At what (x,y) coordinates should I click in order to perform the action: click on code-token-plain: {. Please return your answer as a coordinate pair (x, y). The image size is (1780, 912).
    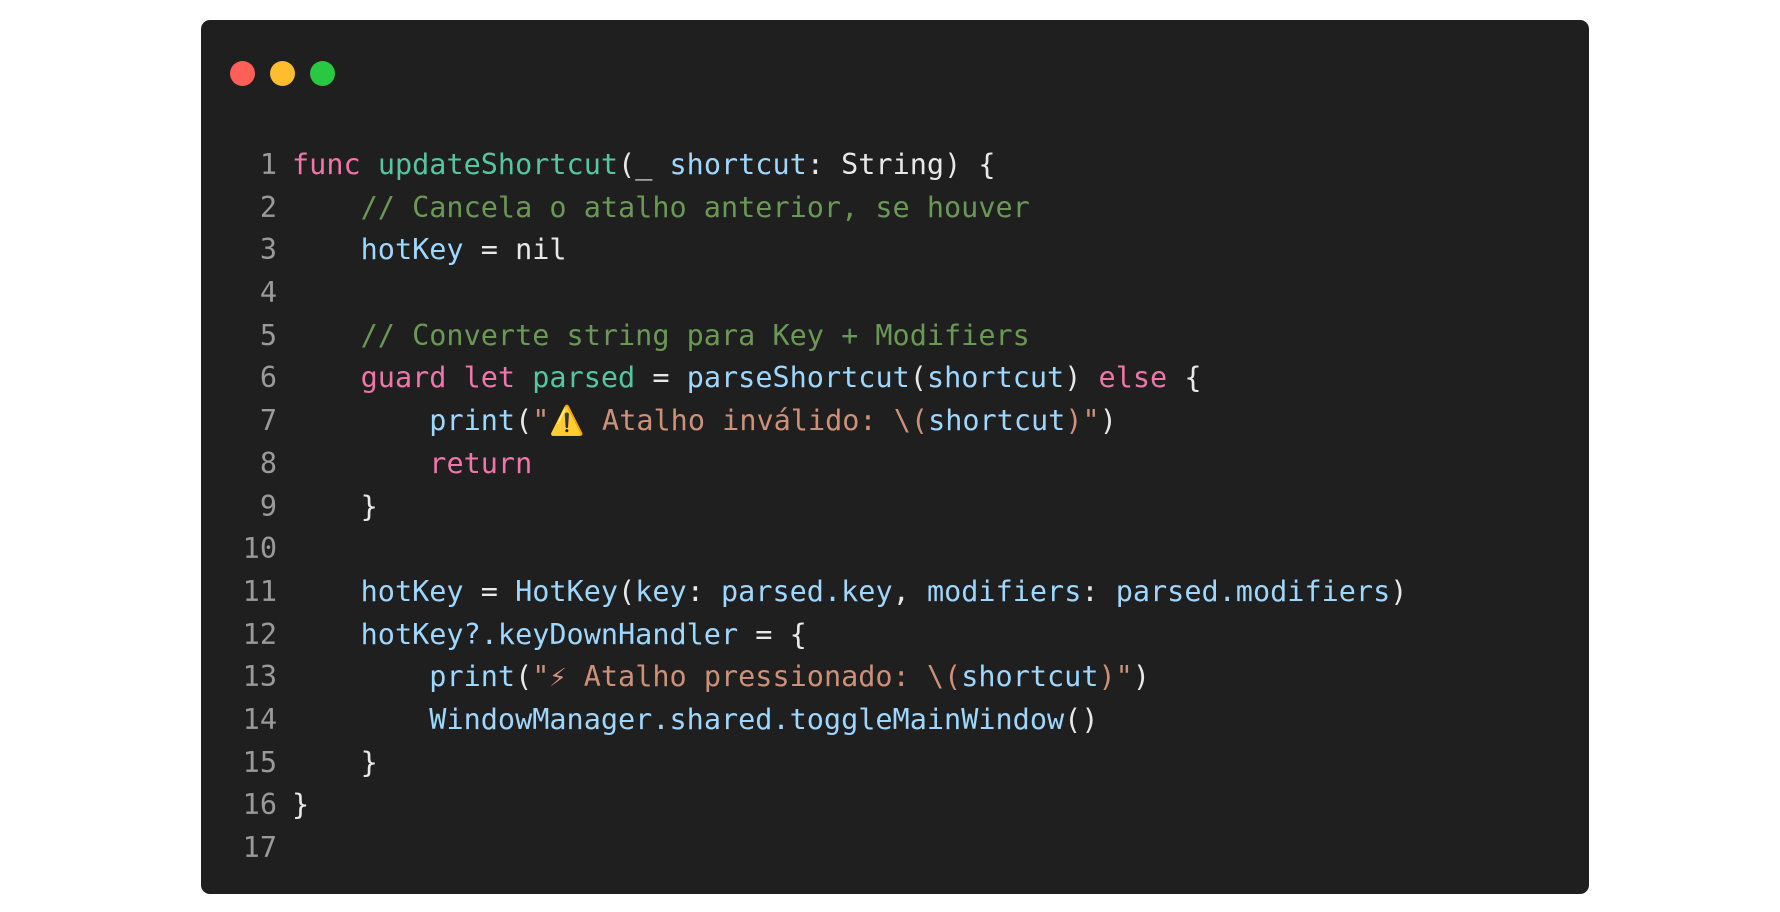
    Looking at the image, I should click on (1184, 378).